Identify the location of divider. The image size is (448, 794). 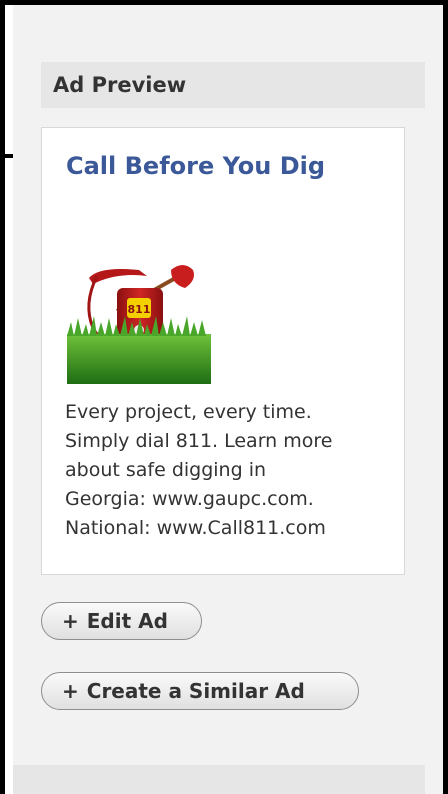
(6, 156).